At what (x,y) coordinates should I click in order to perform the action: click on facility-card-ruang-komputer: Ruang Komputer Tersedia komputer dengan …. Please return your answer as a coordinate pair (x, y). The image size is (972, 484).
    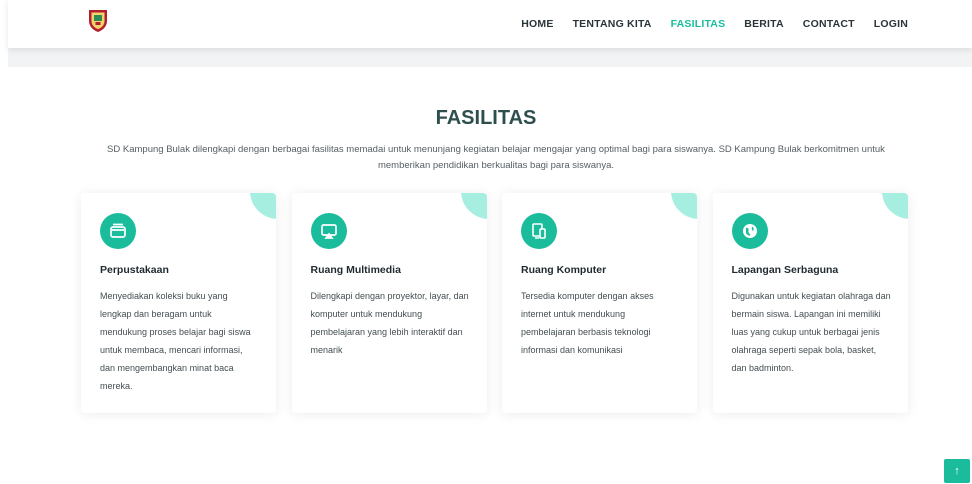
    Looking at the image, I should click on (599, 303).